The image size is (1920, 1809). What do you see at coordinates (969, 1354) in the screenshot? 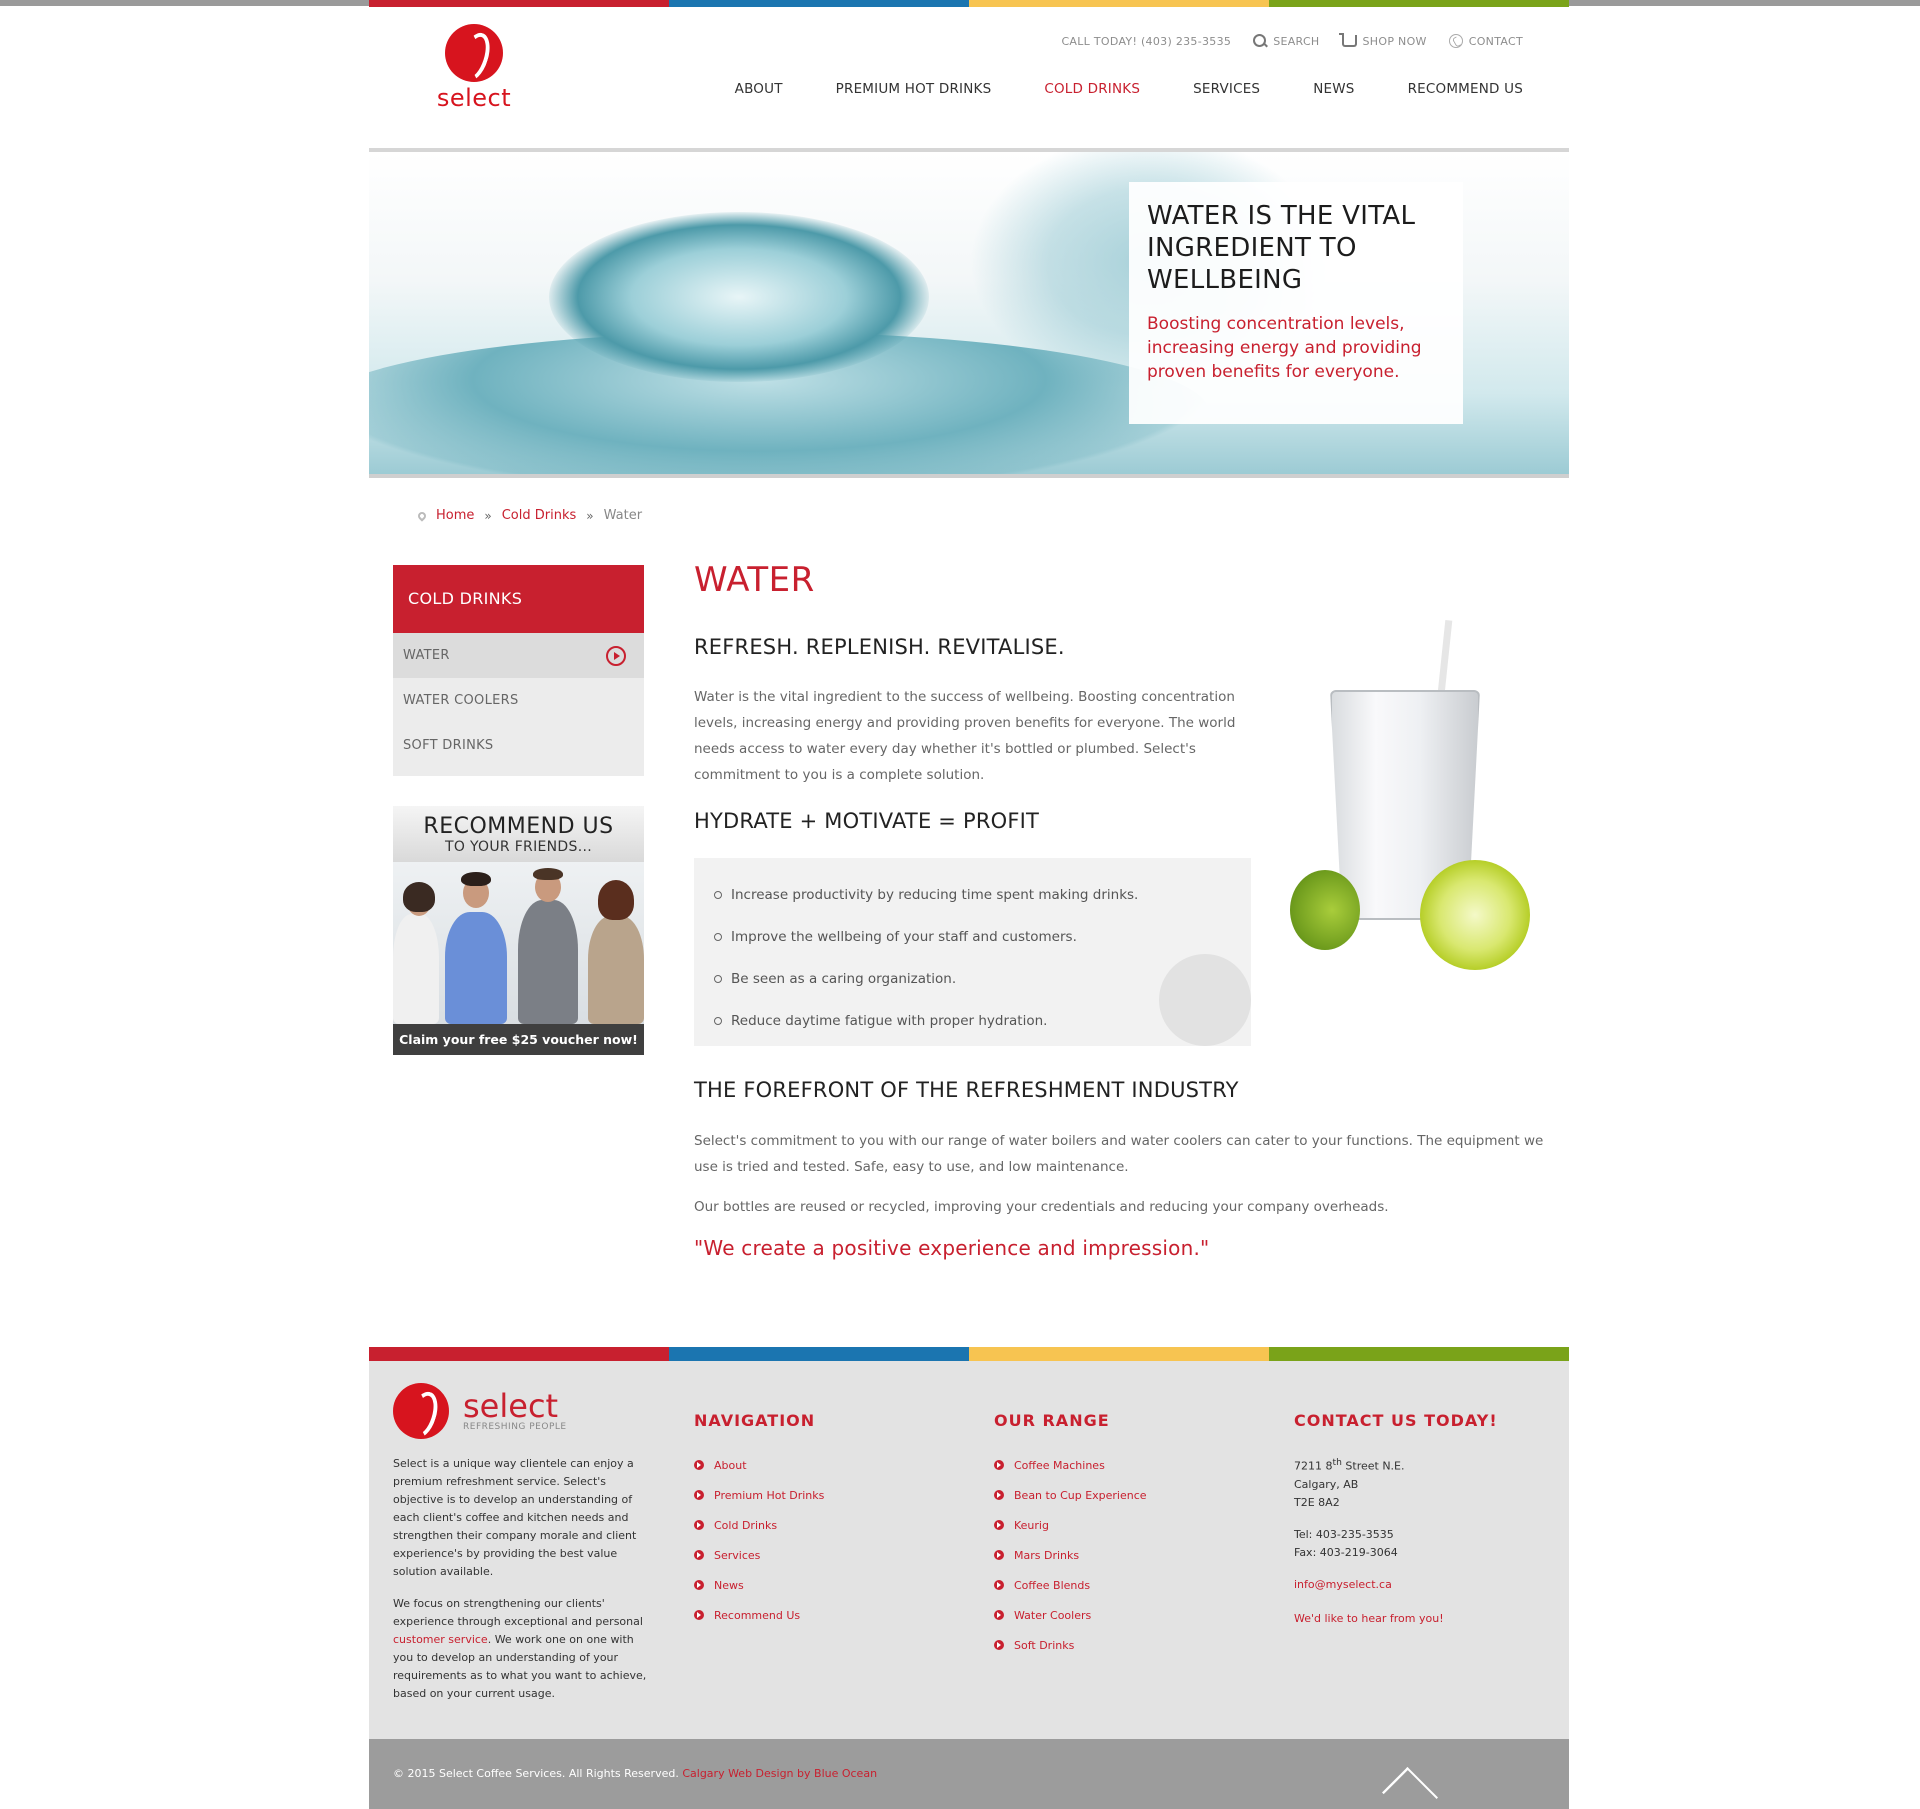
I see `footer-color-stripe` at bounding box center [969, 1354].